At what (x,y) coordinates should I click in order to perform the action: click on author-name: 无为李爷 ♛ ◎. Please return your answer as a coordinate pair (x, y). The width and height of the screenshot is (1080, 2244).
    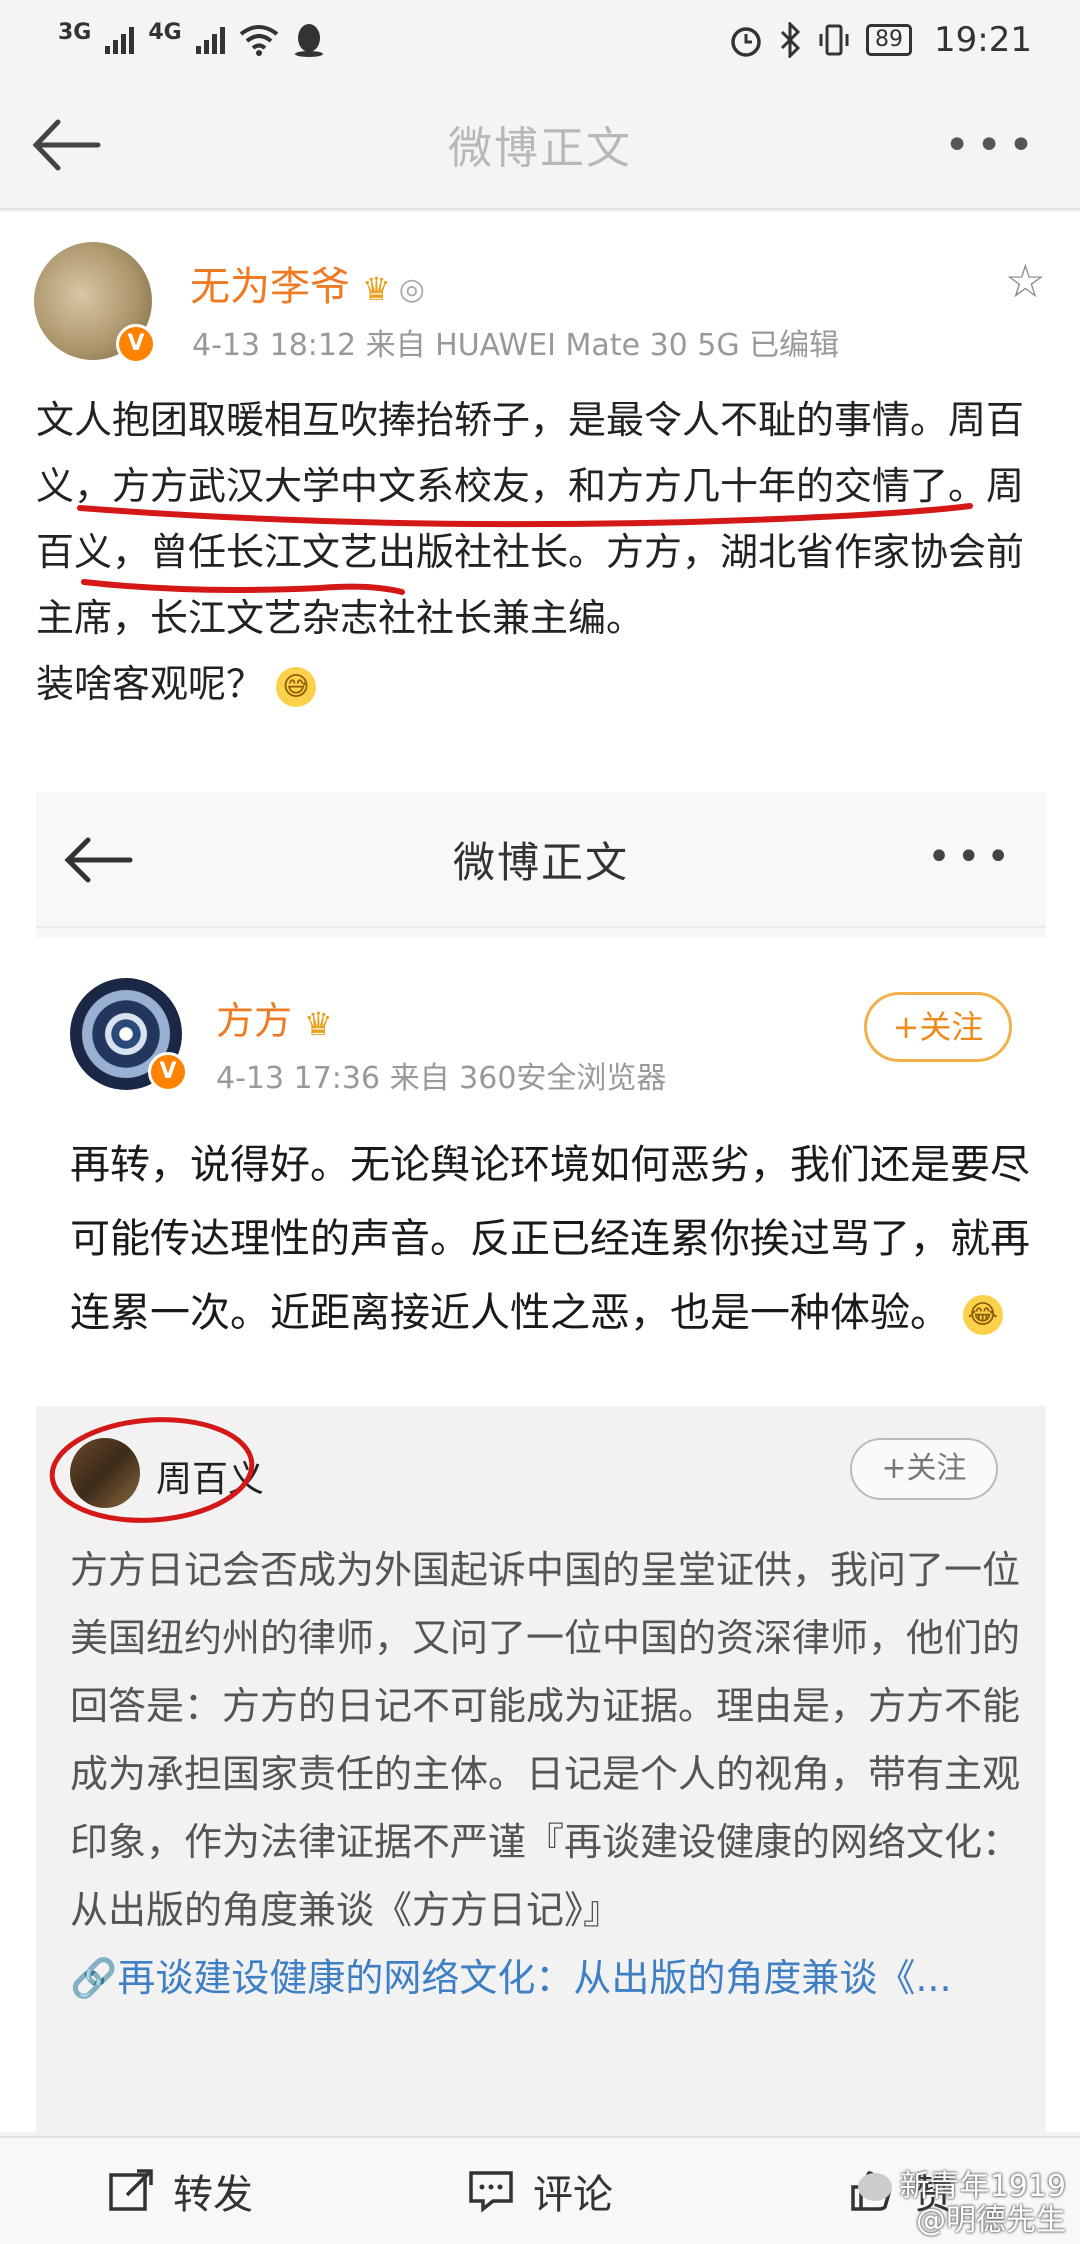
    Looking at the image, I should click on (307, 283).